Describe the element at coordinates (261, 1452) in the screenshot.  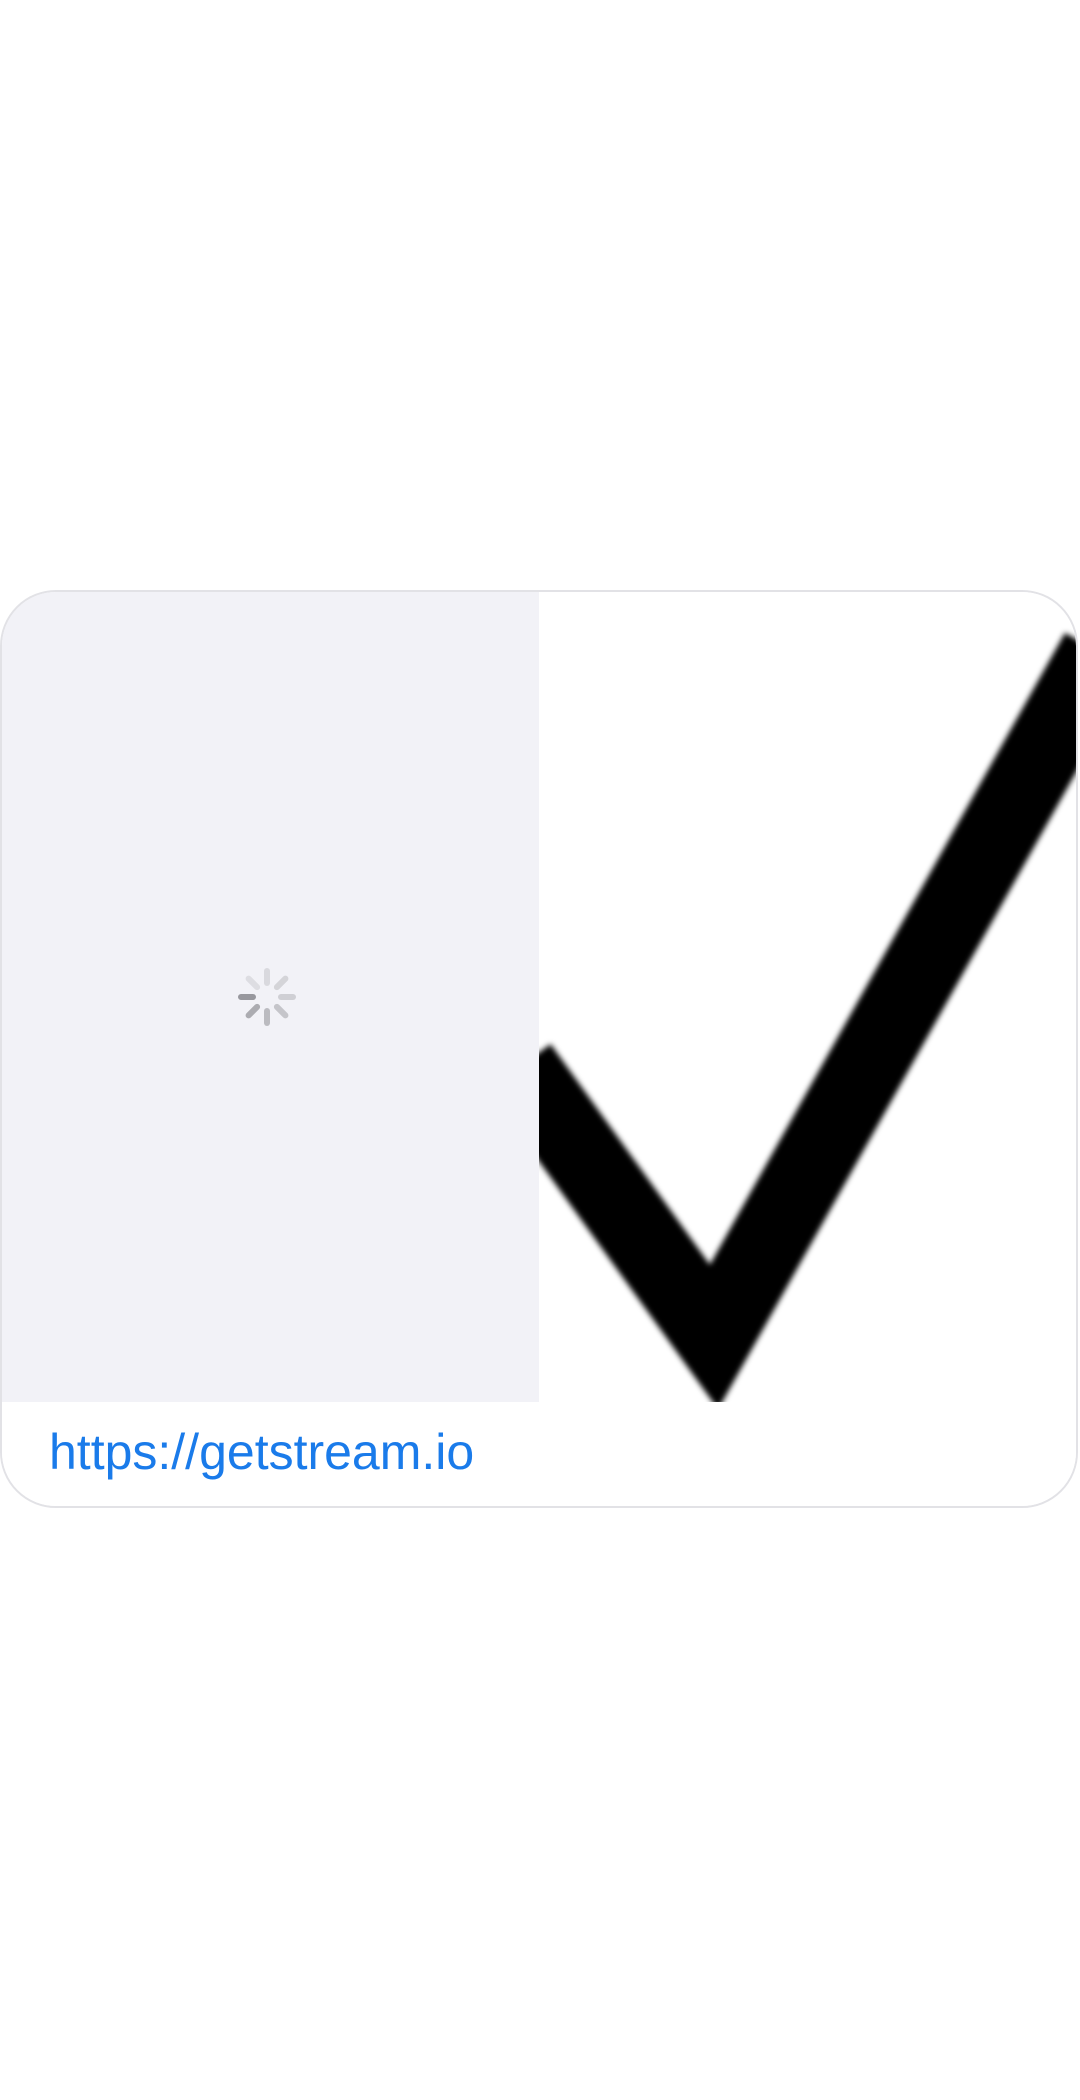
I see `link-url: https://getstream.io` at that location.